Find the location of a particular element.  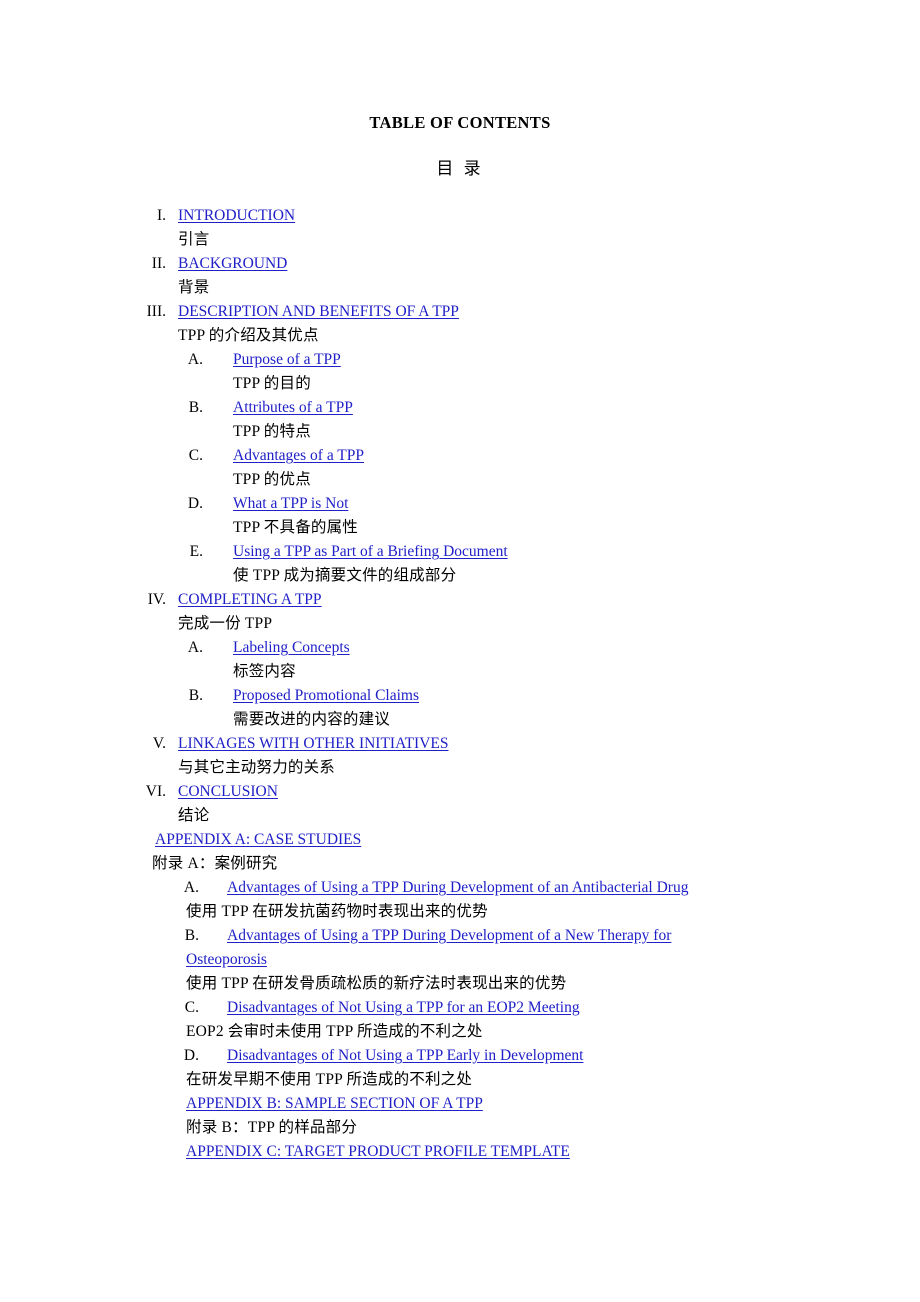

toc-translation-text: 附录 A：案例研究 is located at coordinates (215, 863).